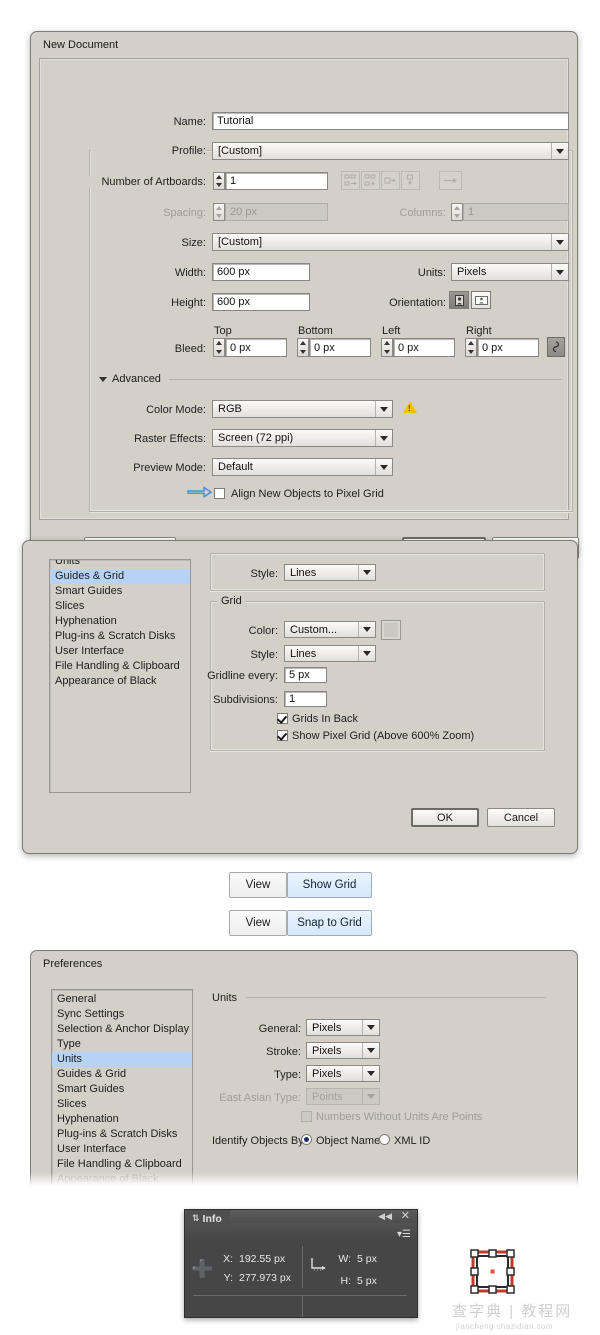  Describe the element at coordinates (390, 180) in the screenshot. I see `artboard-arrange-by-row-icon` at that location.